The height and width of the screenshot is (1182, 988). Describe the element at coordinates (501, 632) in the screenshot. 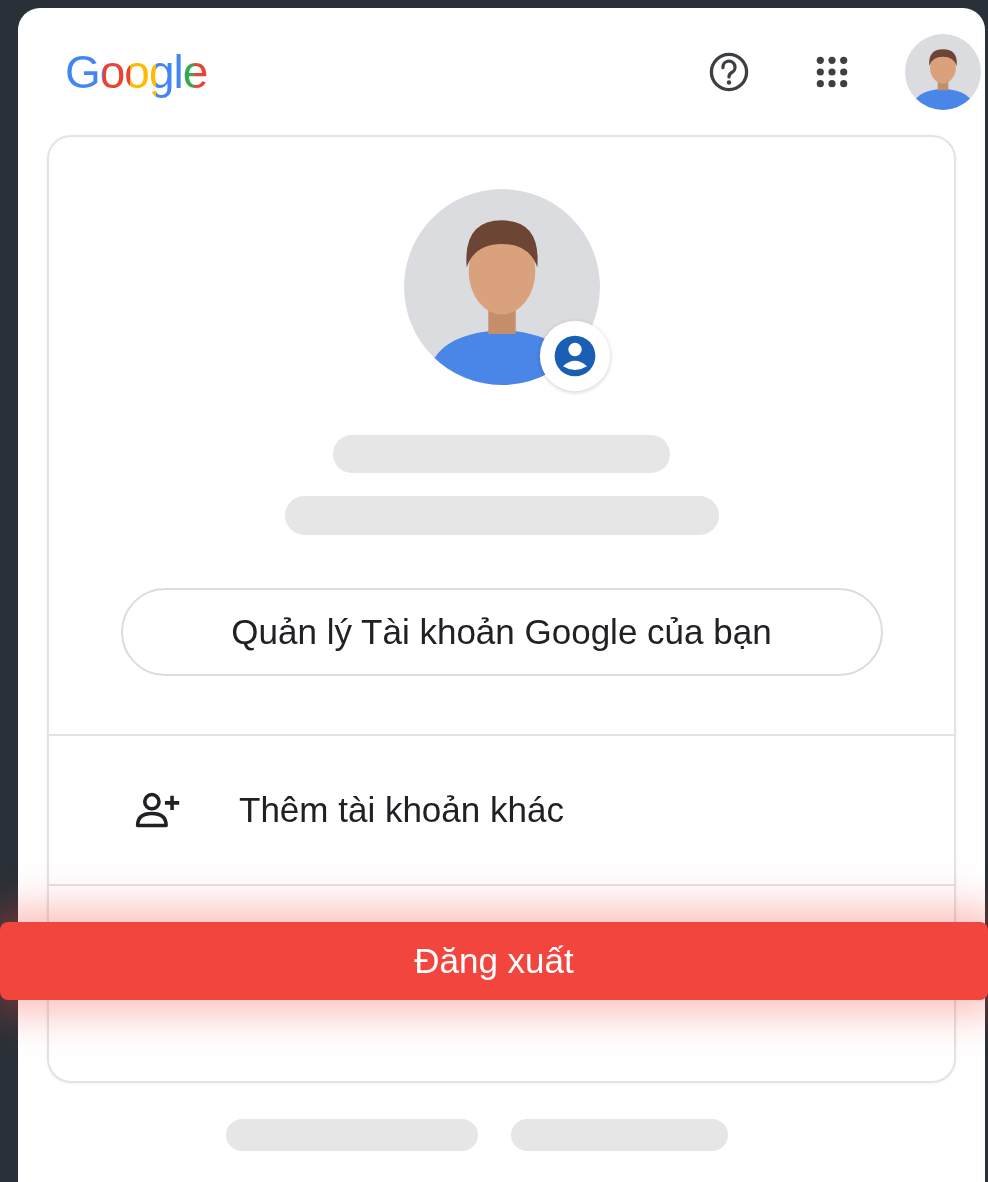

I see `manage-account-button: Quản lý Tài khoản Google của bạn` at that location.